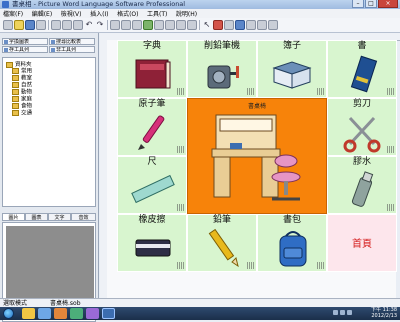  What do you see at coordinates (5, 4) in the screenshot?
I see `app-icon` at bounding box center [5, 4].